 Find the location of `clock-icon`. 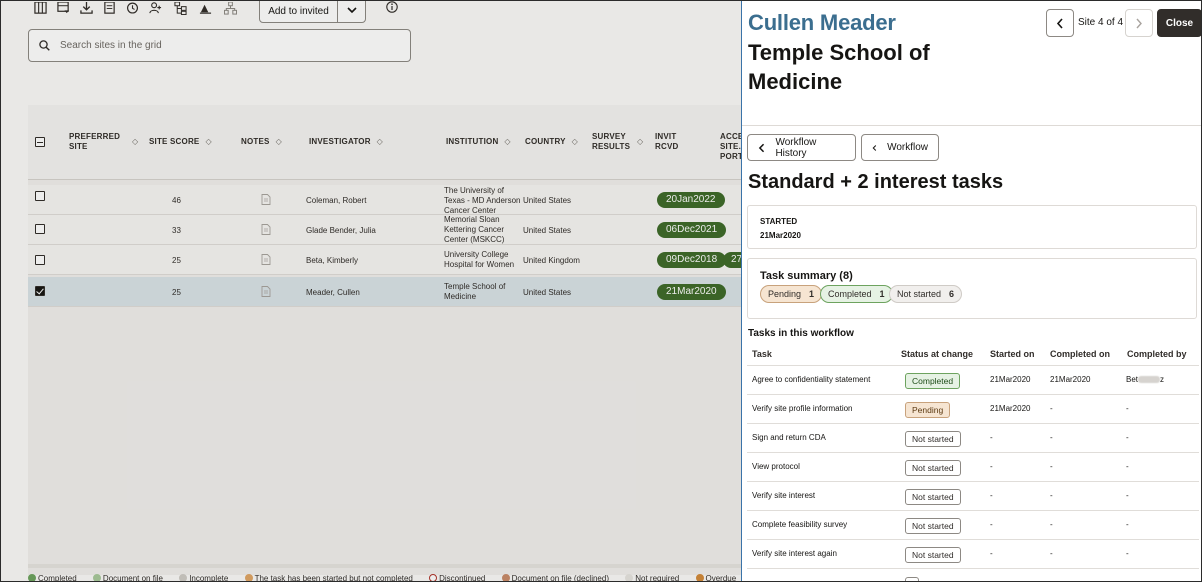

clock-icon is located at coordinates (132, 8).